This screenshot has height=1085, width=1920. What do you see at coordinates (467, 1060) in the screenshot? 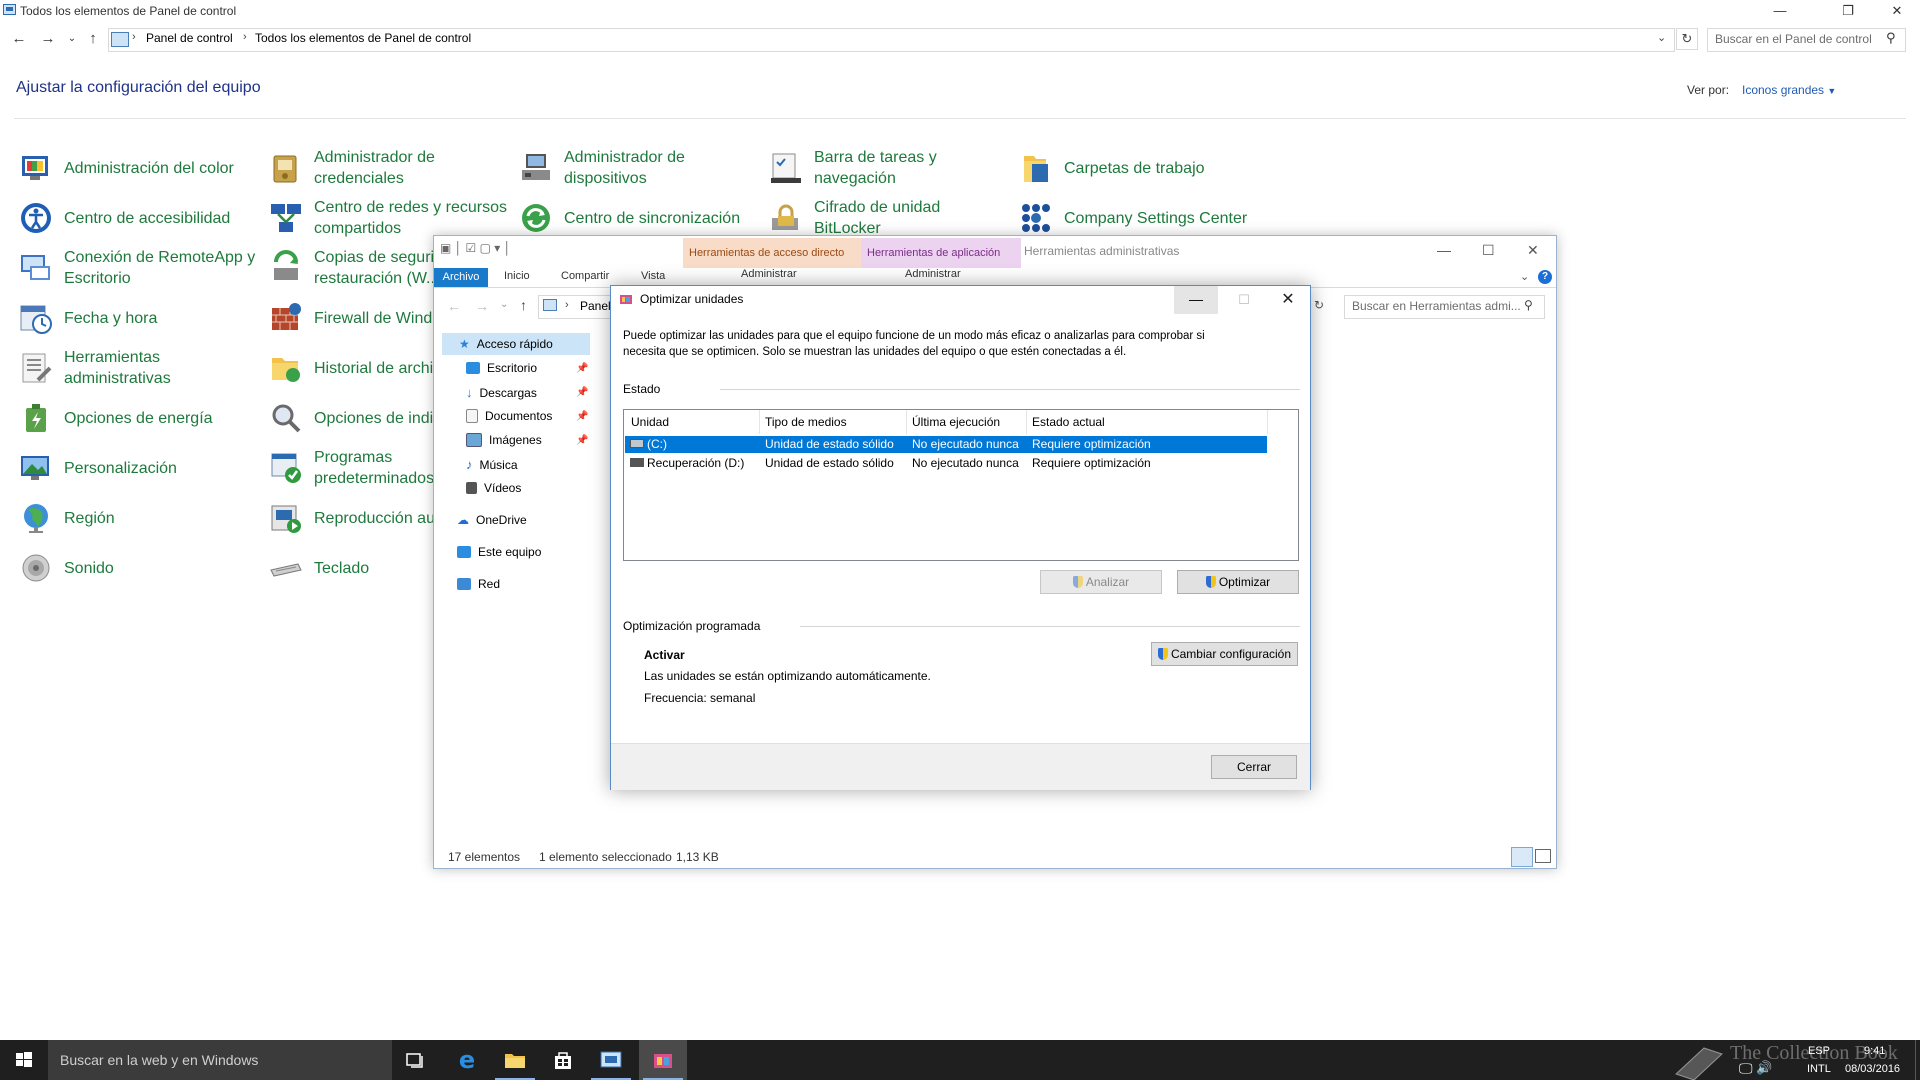
I see `edge-button: e` at bounding box center [467, 1060].